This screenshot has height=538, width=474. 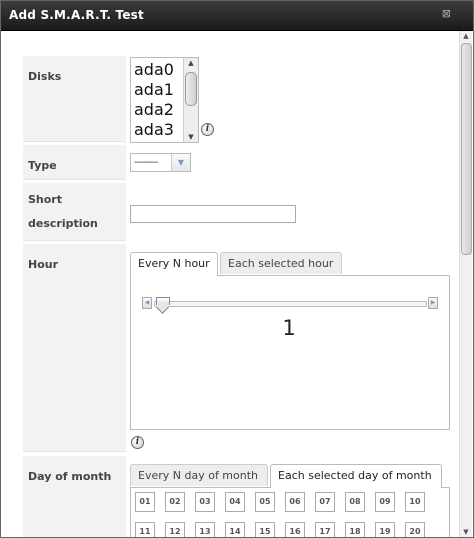 What do you see at coordinates (446, 14) in the screenshot?
I see `close-icon: ⊠` at bounding box center [446, 14].